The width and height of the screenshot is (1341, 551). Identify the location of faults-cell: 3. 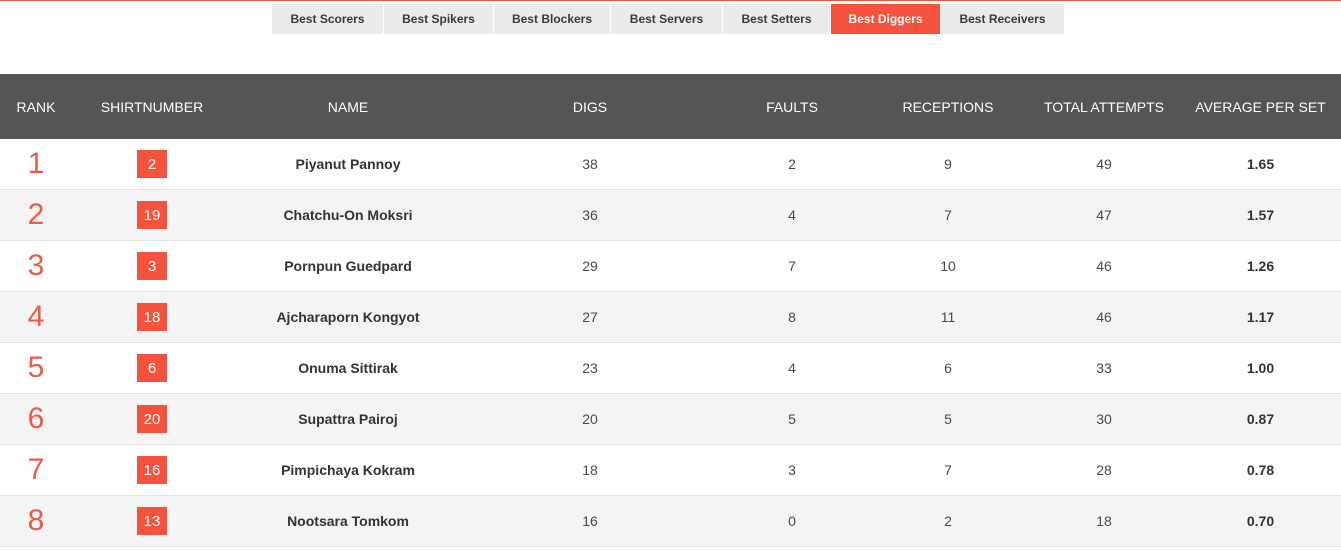
(792, 470).